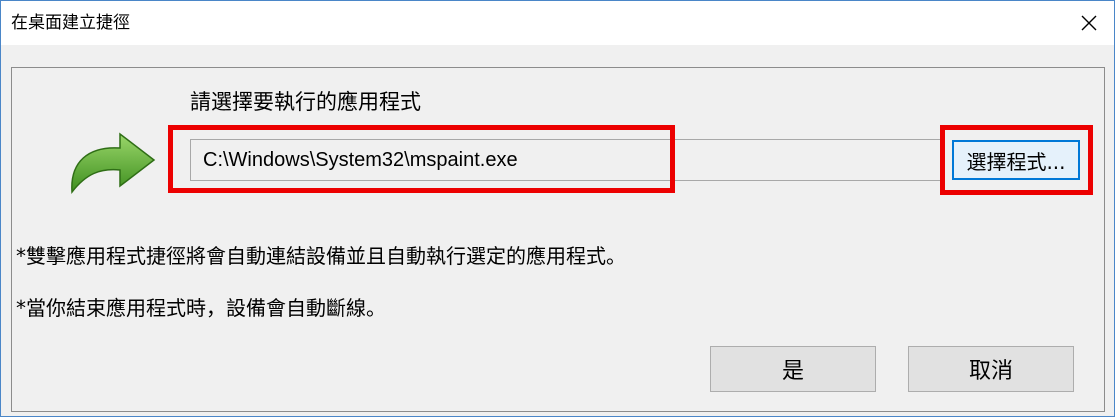 The height and width of the screenshot is (417, 1115). What do you see at coordinates (201, 308) in the screenshot?
I see `note-auto-disconnect: *當你結束應用程式時，設備會自動斷線。` at bounding box center [201, 308].